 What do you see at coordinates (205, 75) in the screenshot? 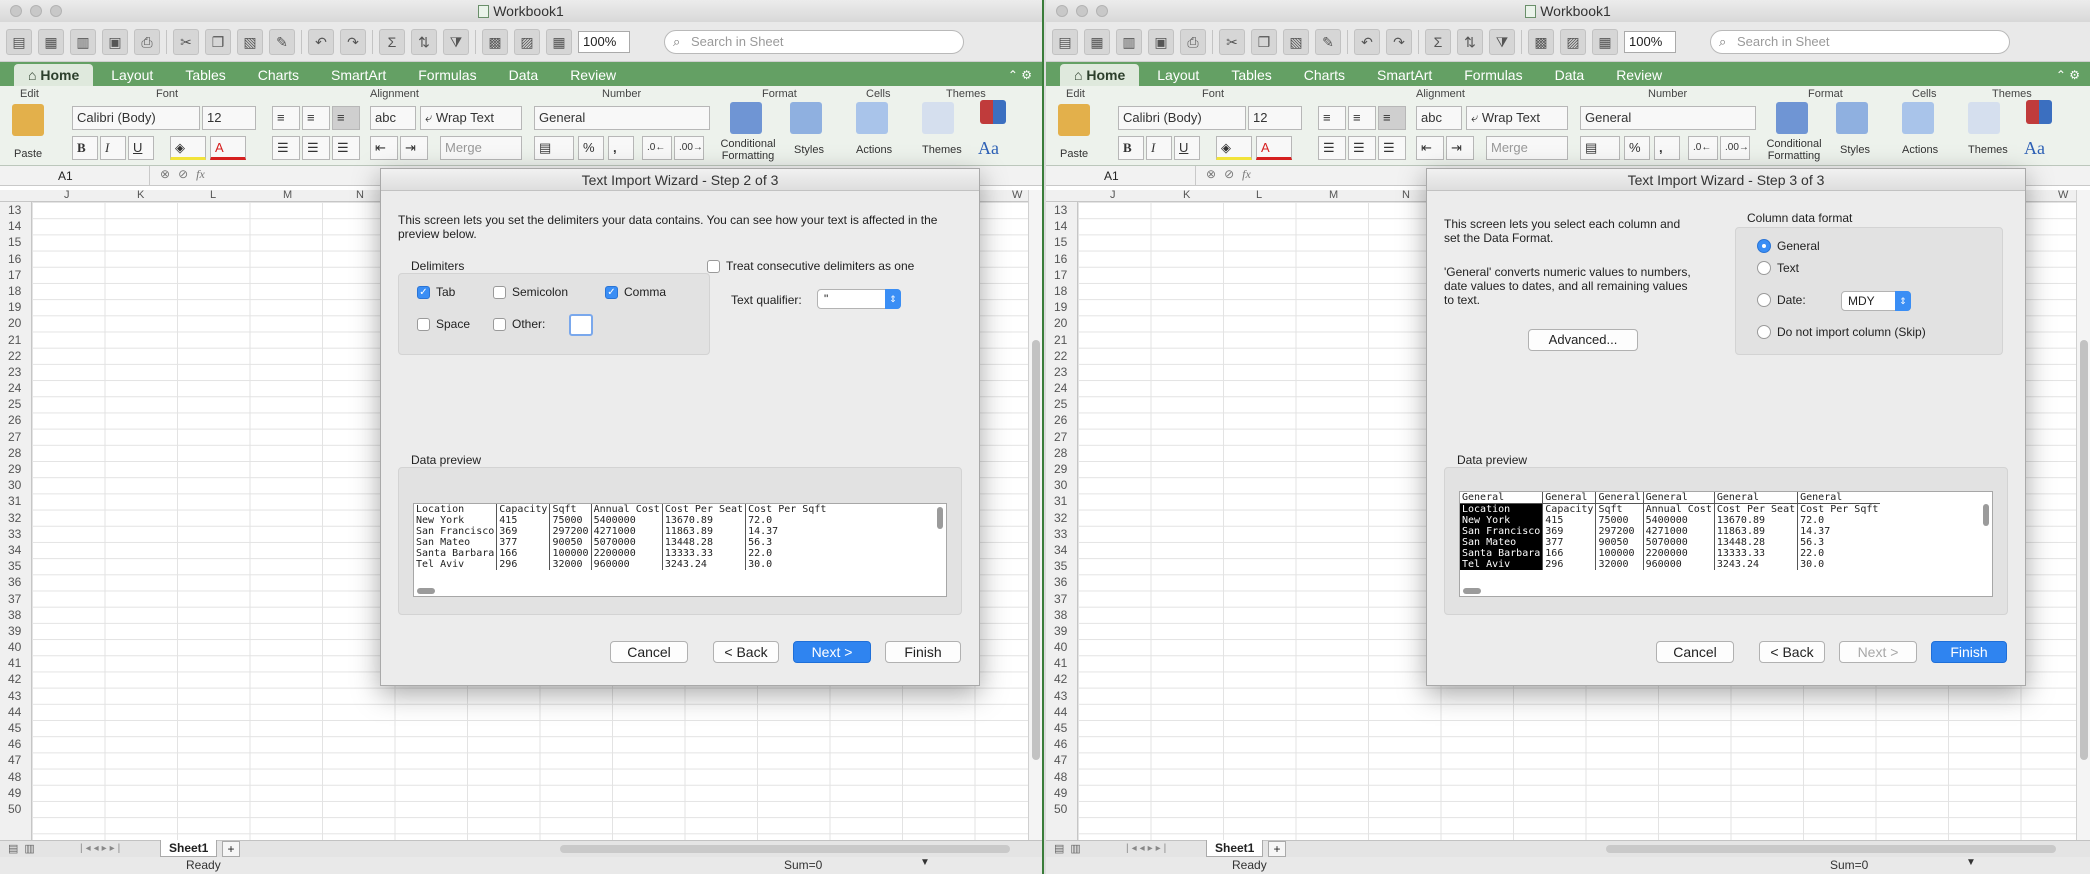
I see `tab-tables: Tables` at bounding box center [205, 75].